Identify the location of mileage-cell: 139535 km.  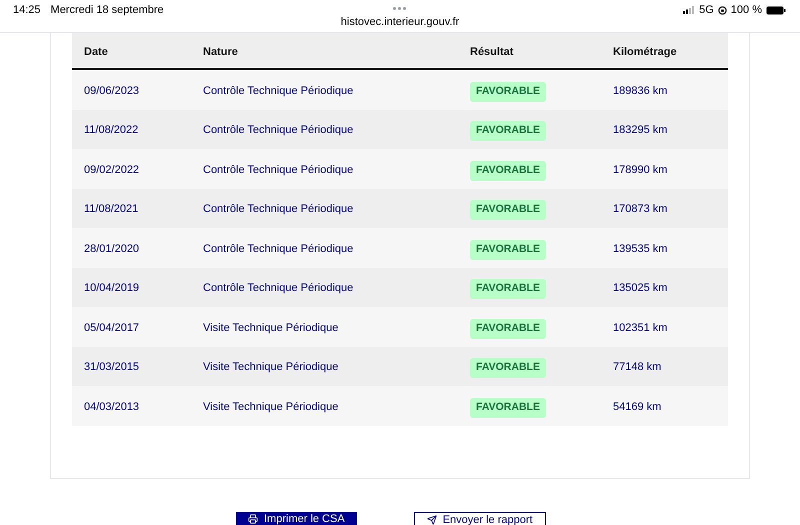
(640, 248).